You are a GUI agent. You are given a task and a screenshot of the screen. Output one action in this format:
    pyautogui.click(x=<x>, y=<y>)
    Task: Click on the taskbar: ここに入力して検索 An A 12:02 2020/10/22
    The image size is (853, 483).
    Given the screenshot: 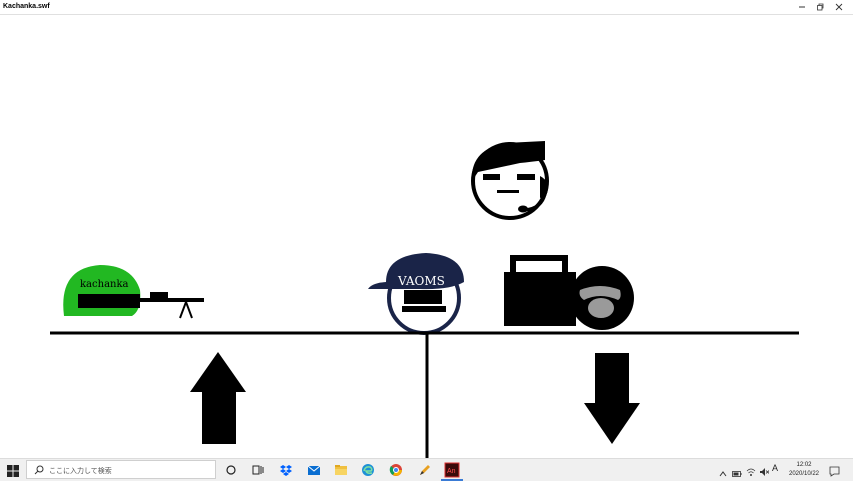 What is the action you would take?
    pyautogui.click(x=426, y=469)
    